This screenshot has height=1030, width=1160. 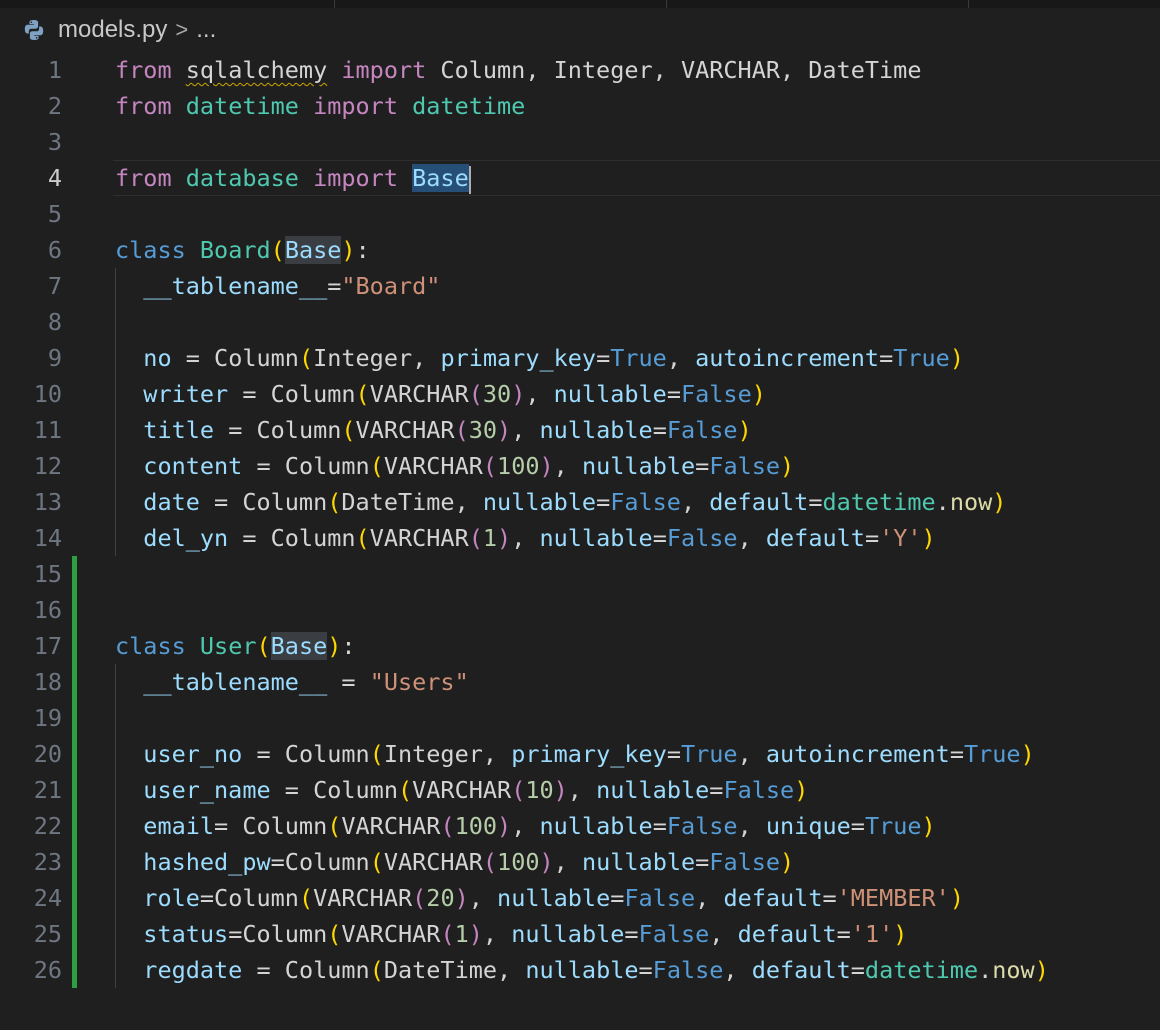 I want to click on code-token: autoincrement, so click(x=787, y=358).